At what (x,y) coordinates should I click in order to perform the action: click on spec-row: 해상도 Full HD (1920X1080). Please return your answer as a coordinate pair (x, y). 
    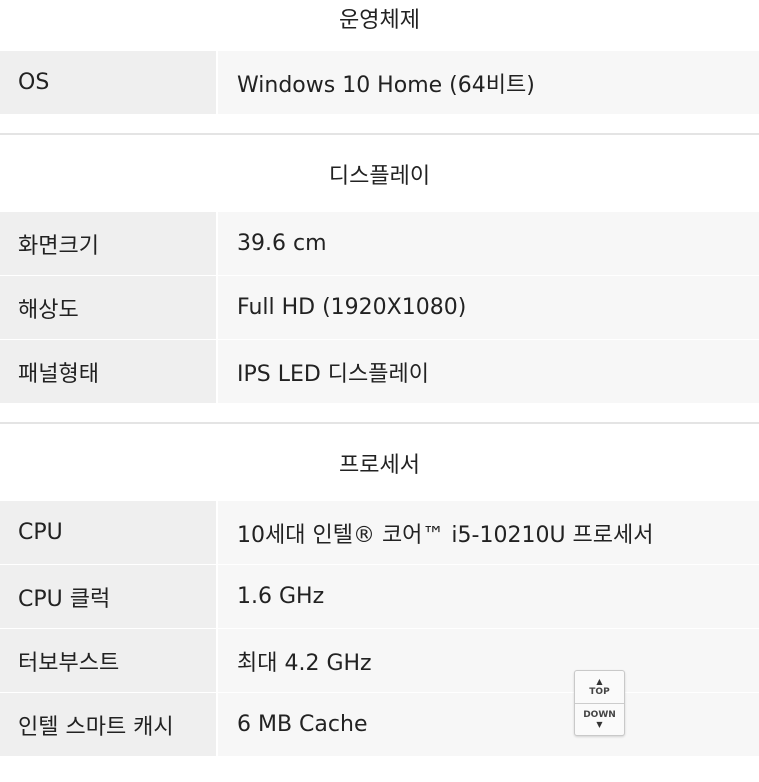
    Looking at the image, I should click on (379, 307).